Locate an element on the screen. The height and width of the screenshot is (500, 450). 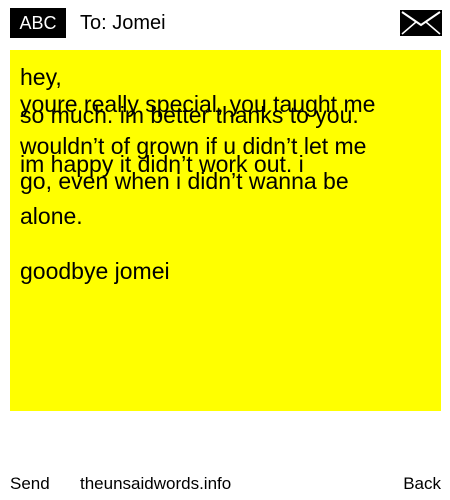
message-line: alone. is located at coordinates (51, 216).